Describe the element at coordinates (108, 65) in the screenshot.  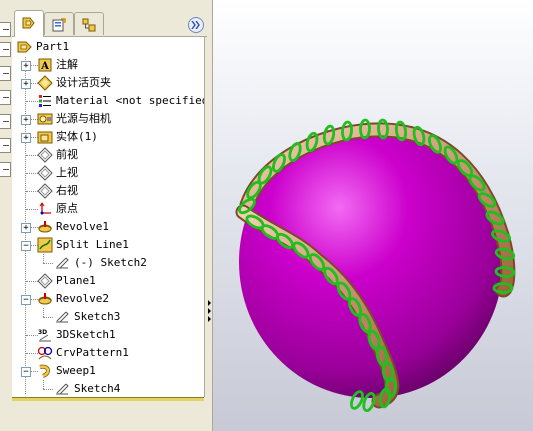
I see `tree-item: + A 注解` at that location.